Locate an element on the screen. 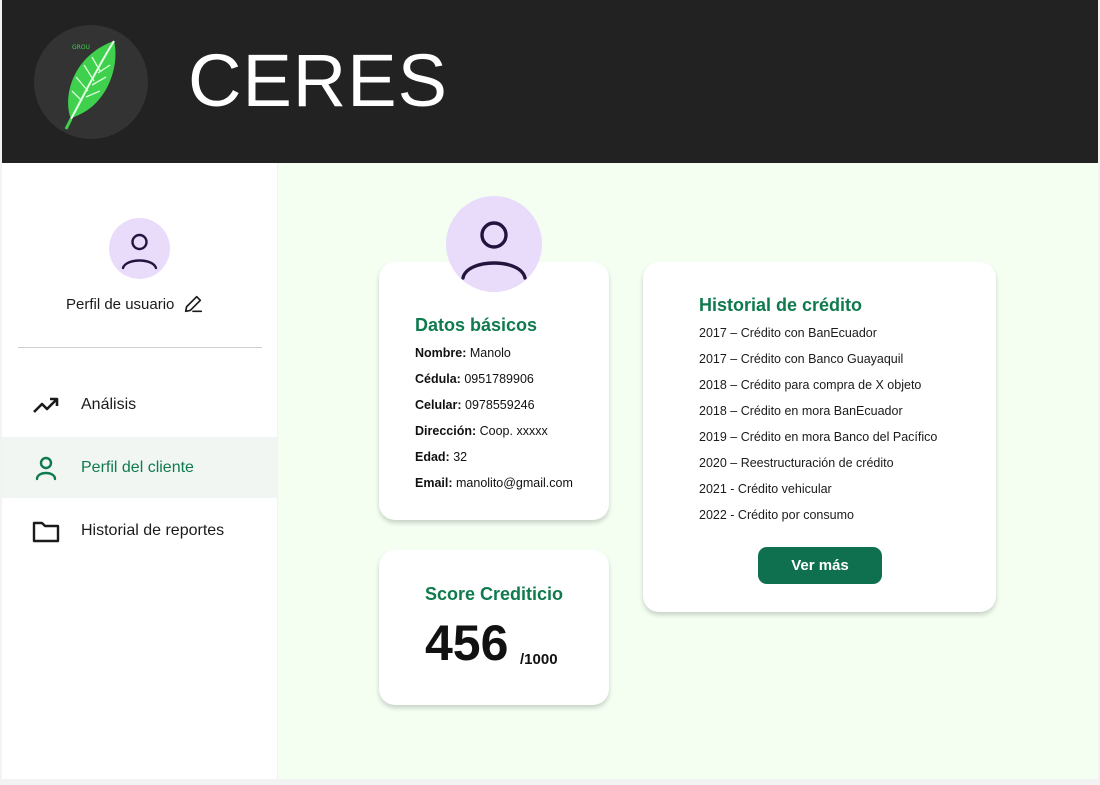 The image size is (1100, 785). user-avatar is located at coordinates (139, 248).